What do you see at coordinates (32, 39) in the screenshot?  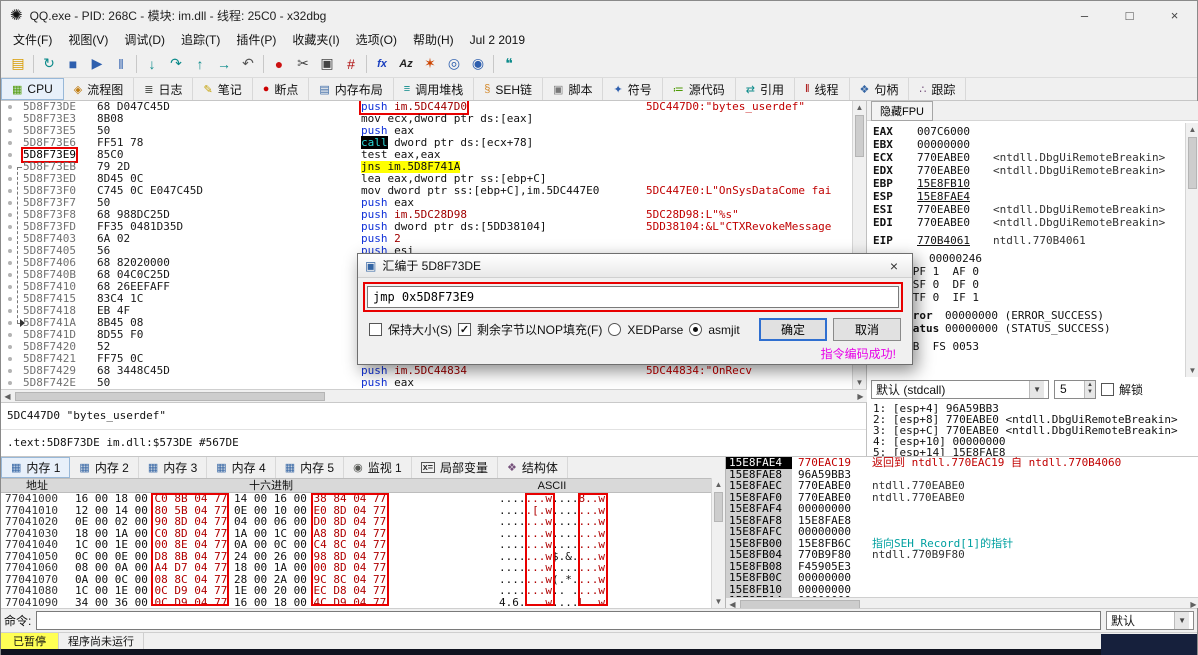 I see `menu-item-0: 文件(F)` at bounding box center [32, 39].